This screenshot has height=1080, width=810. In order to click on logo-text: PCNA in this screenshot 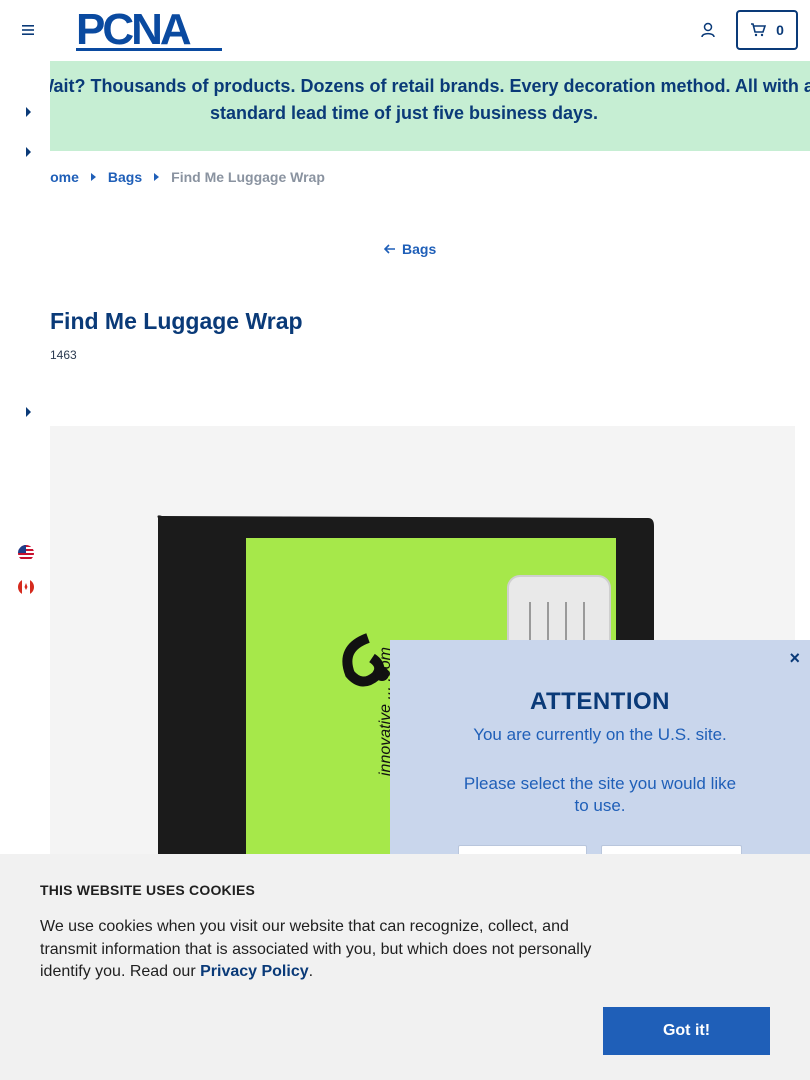, I will do `click(134, 29)`.